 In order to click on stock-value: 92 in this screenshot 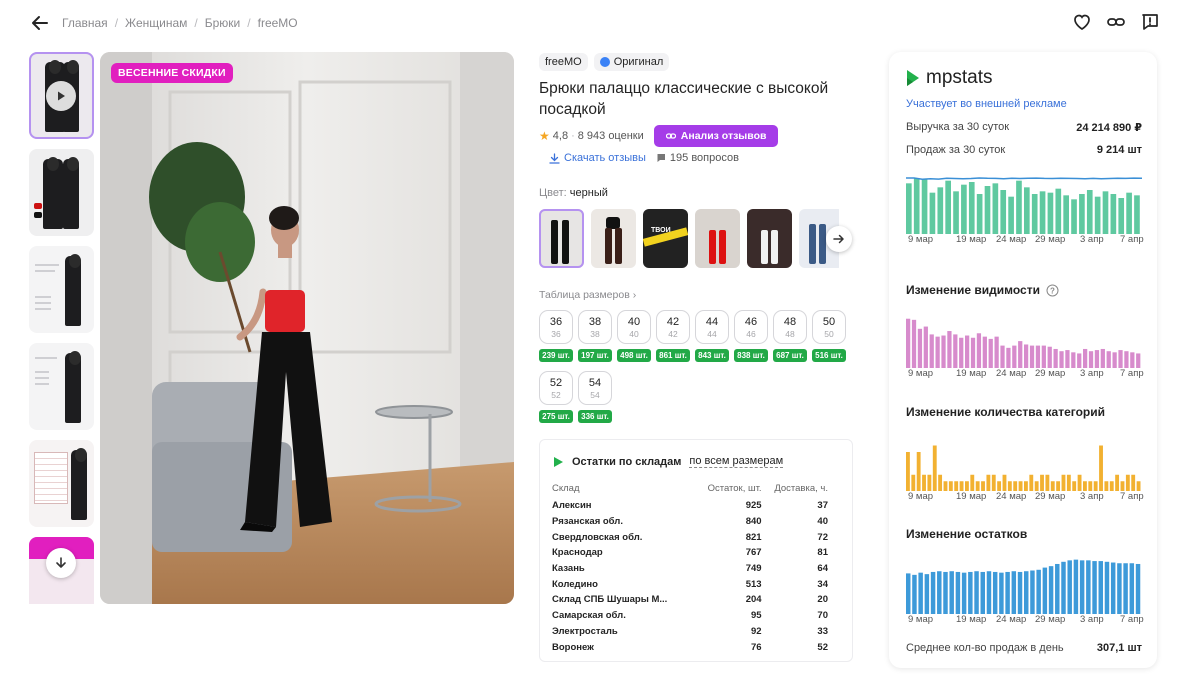, I will do `click(756, 631)`.